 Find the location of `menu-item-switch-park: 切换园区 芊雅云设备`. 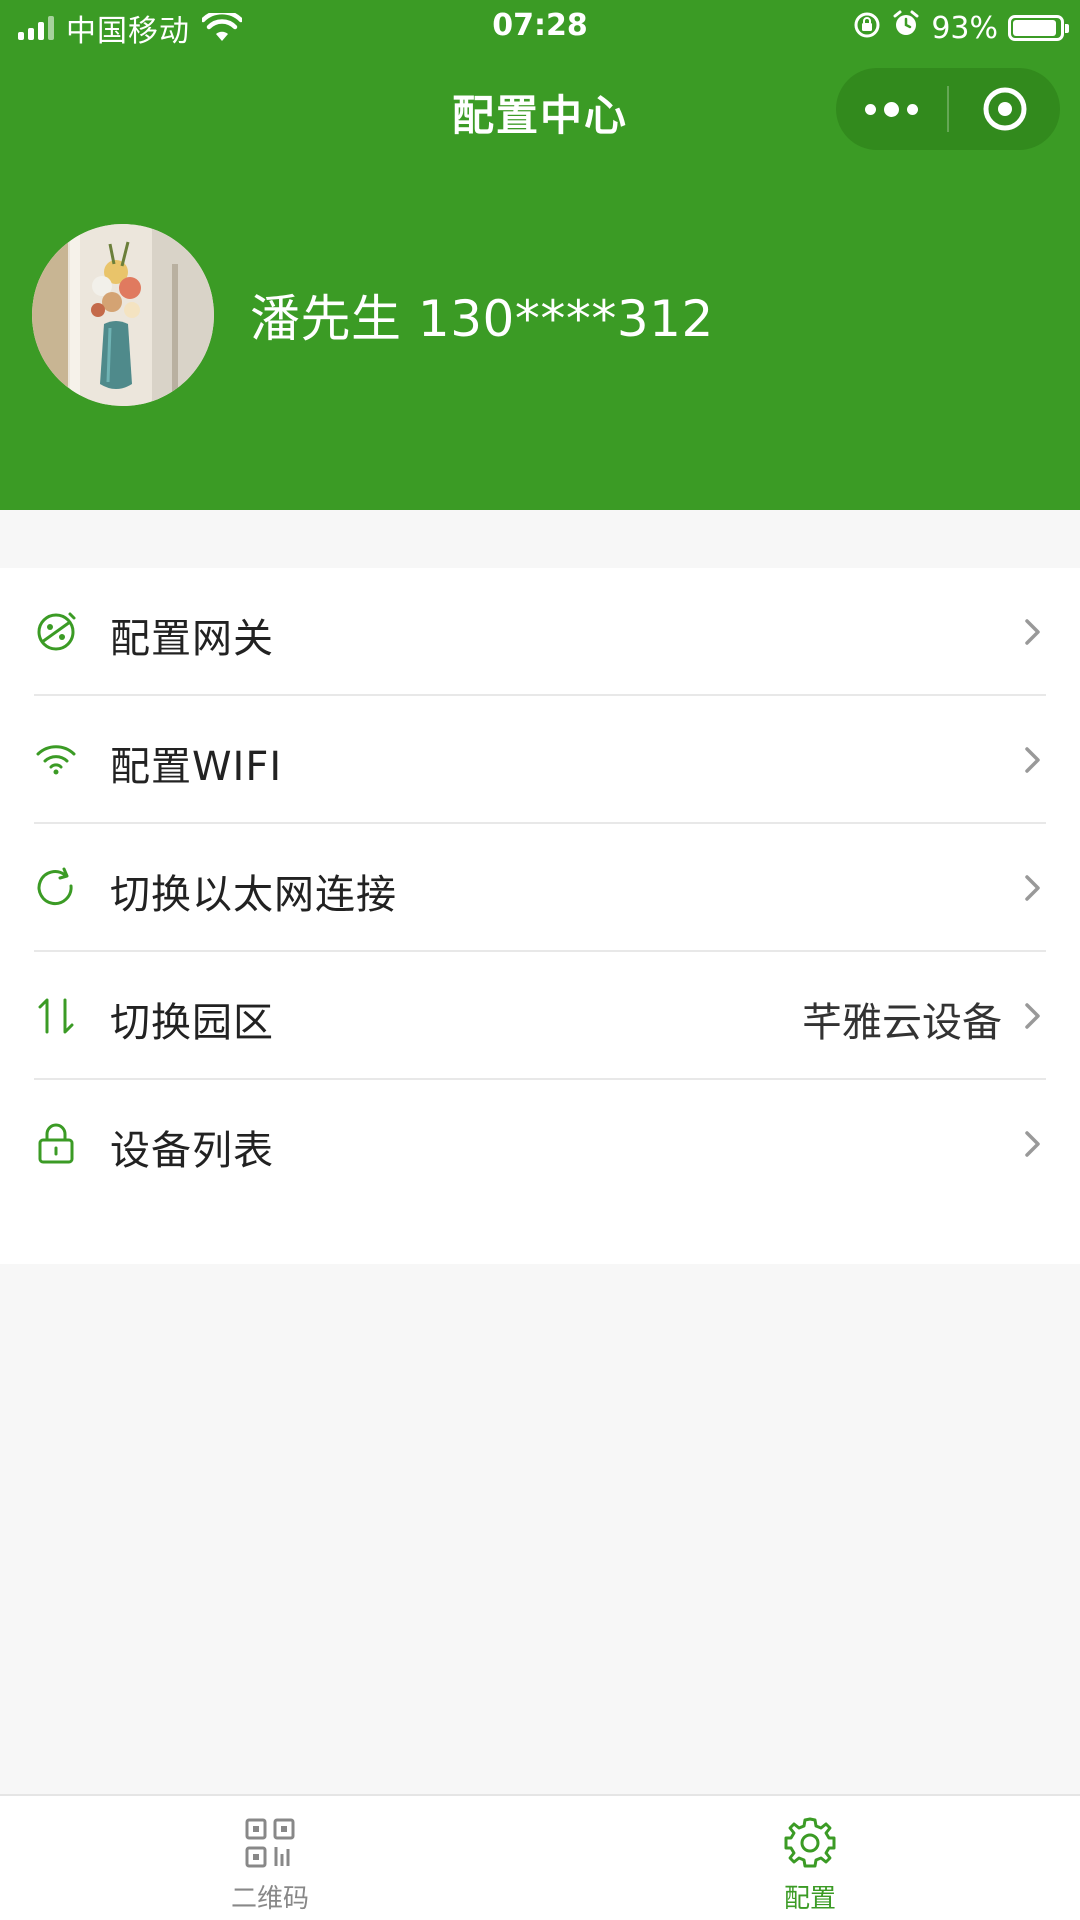

menu-item-switch-park: 切换园区 芊雅云设备 is located at coordinates (540, 1016).